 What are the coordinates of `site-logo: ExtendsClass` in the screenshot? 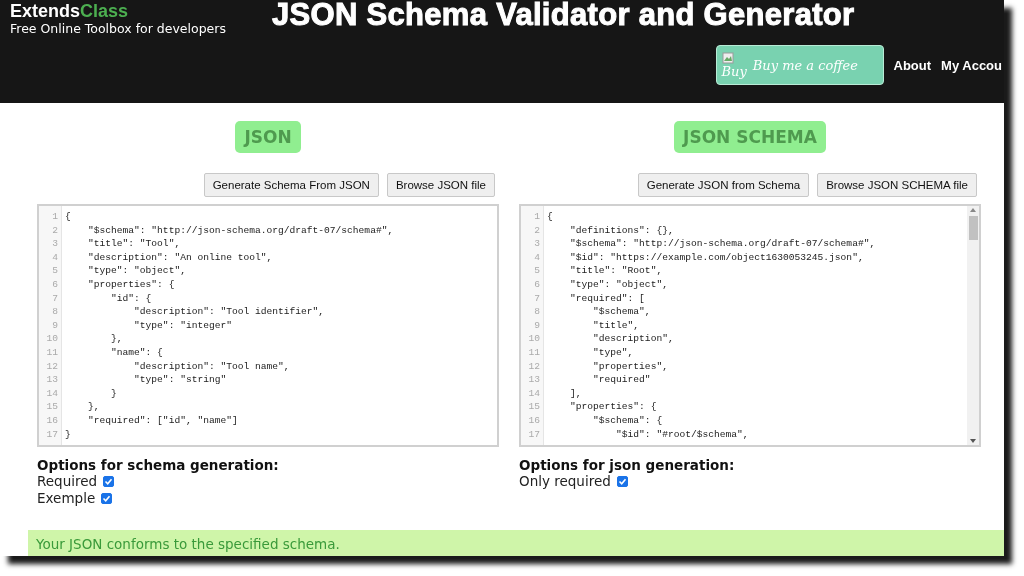 It's located at (141, 11).